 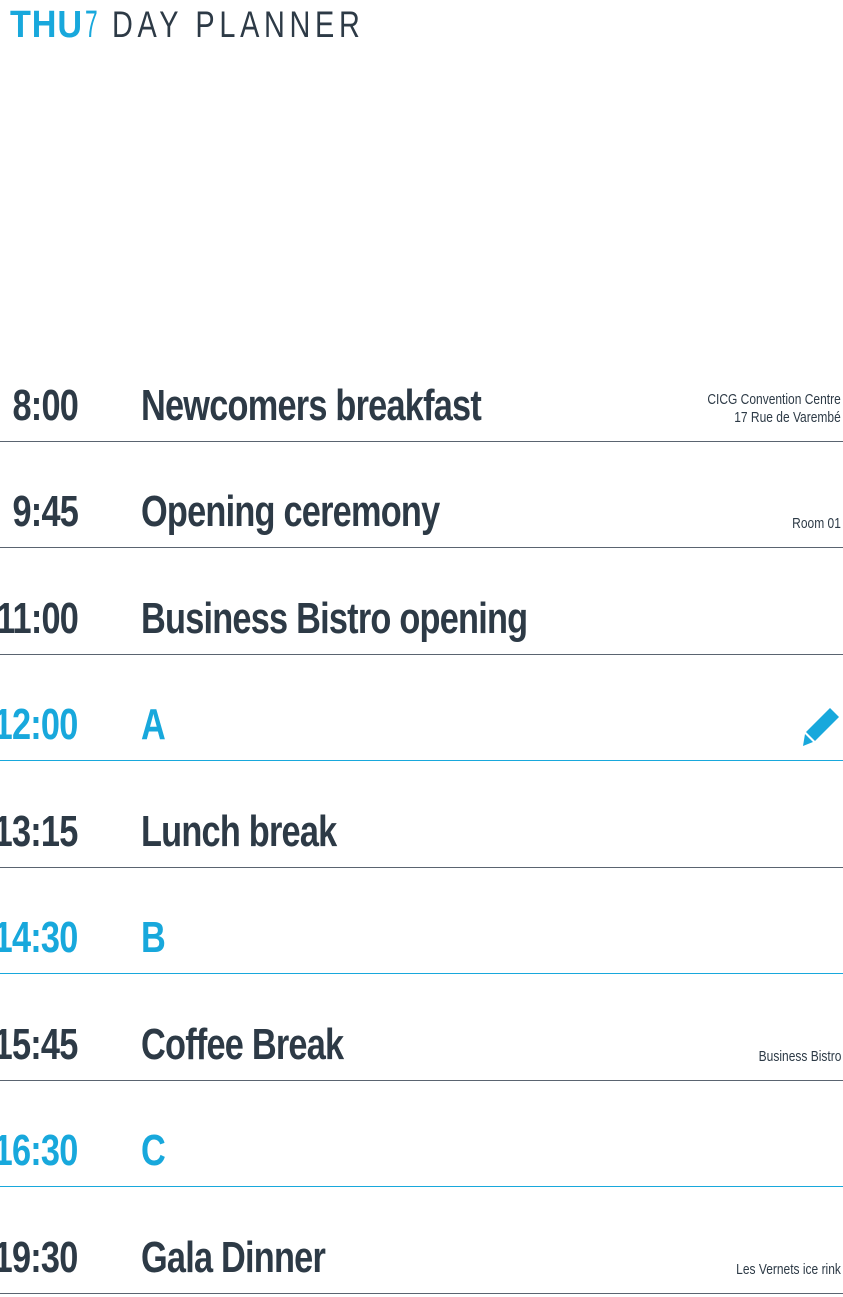 What do you see at coordinates (39, 724) in the screenshot?
I see `event-time: 12:00` at bounding box center [39, 724].